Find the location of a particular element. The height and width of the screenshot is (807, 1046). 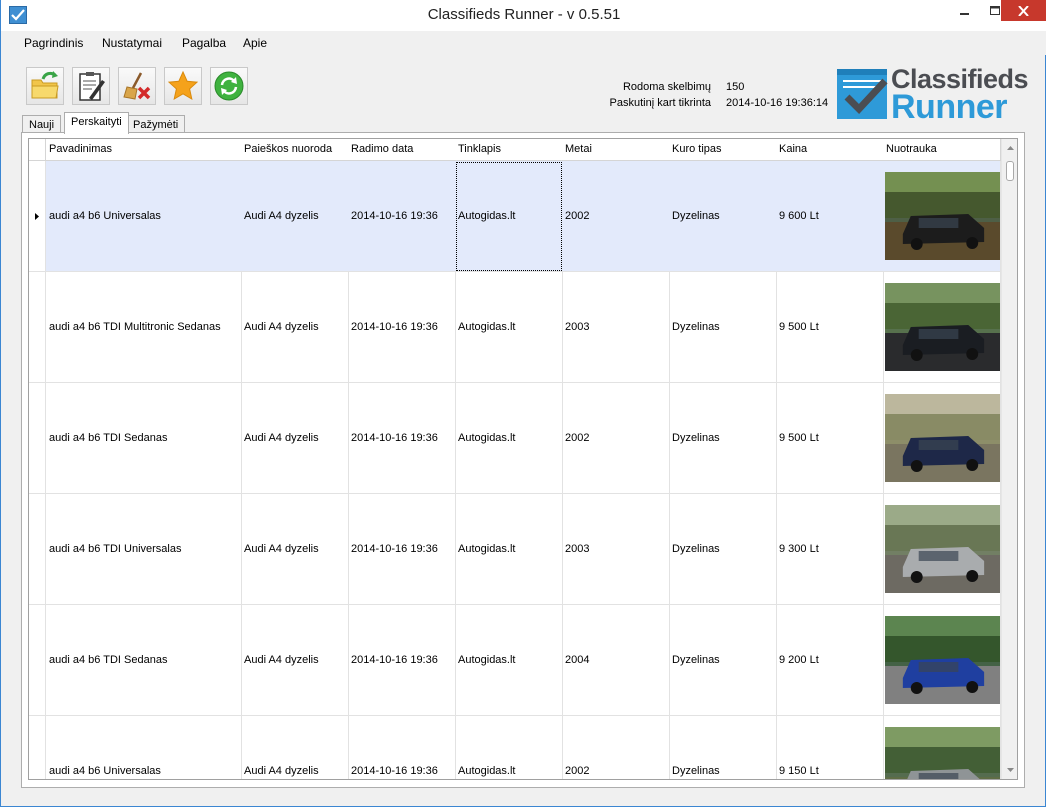

edit-button is located at coordinates (91, 86).